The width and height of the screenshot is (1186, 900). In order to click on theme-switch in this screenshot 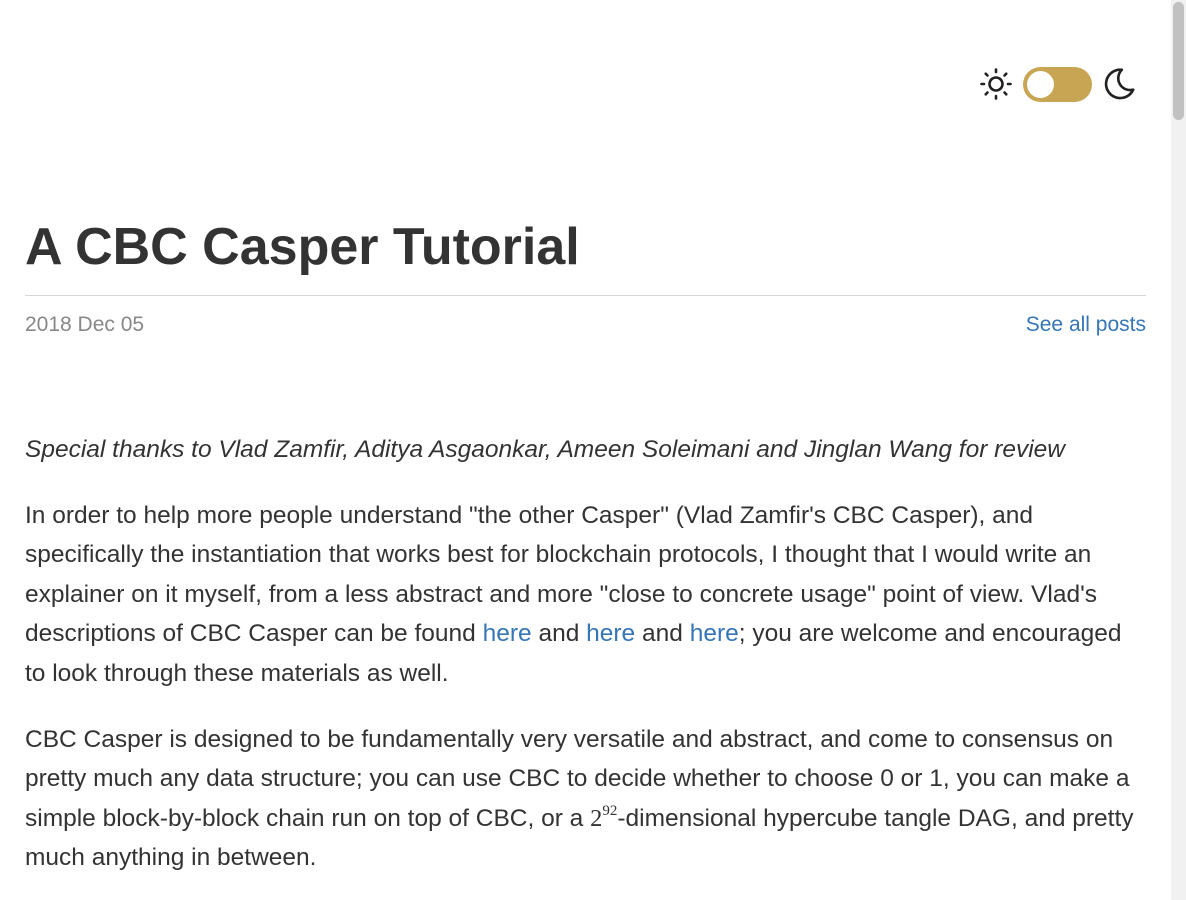, I will do `click(1057, 84)`.